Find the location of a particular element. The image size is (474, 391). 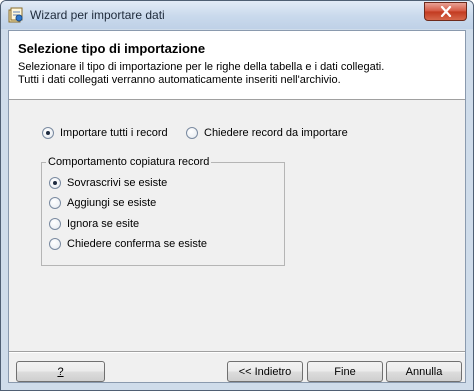

cancel-button-label: Annulla is located at coordinates (424, 371).